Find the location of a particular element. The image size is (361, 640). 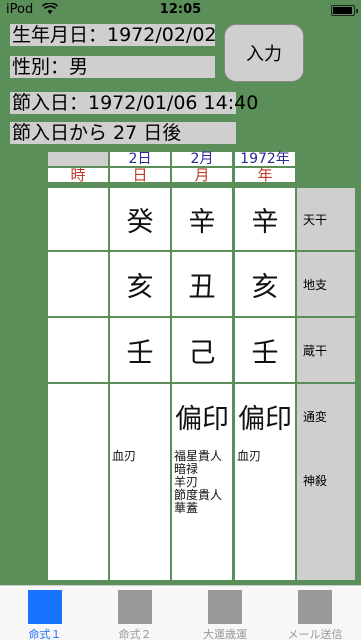

column-date-header: 2月 is located at coordinates (202, 159).